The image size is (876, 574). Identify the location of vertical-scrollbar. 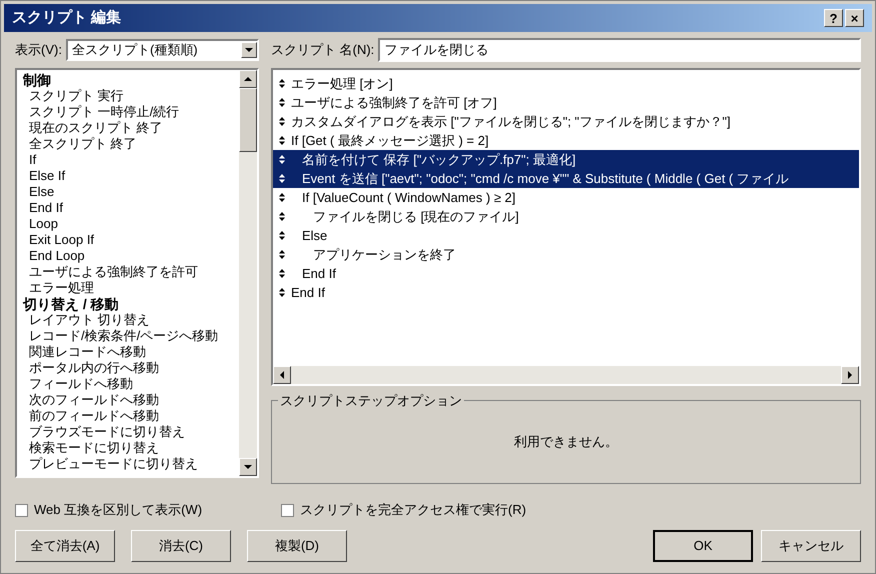
(248, 273).